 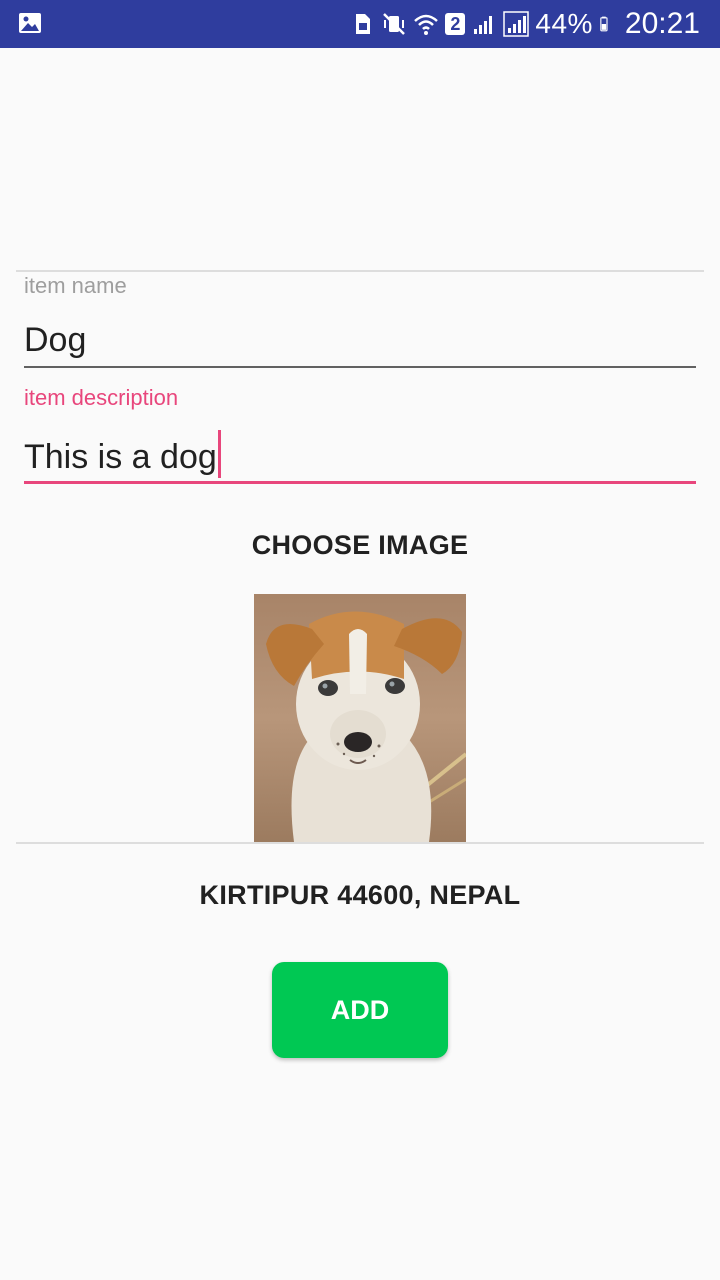 I want to click on battery-icon, so click(x=604, y=24).